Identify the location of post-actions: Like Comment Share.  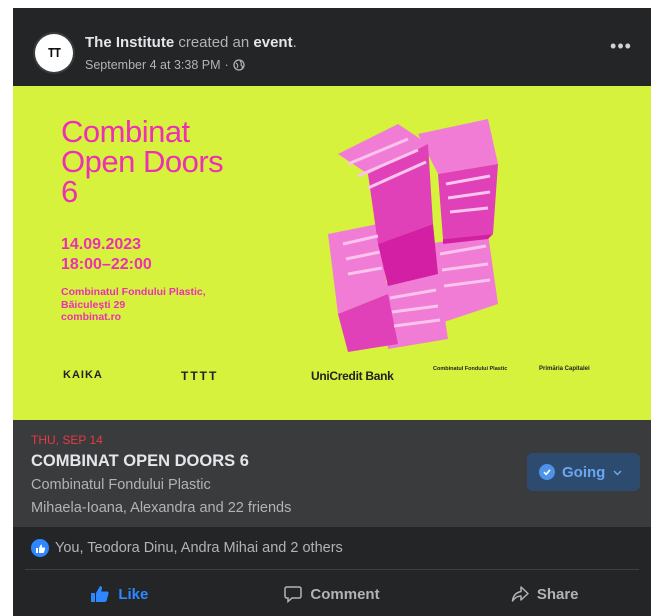
(332, 594).